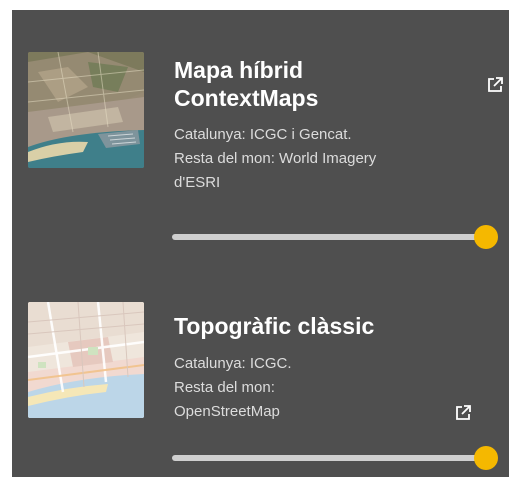 This screenshot has width=509, height=477. I want to click on layer-title-line-1: Mapa híbrid, so click(239, 70).